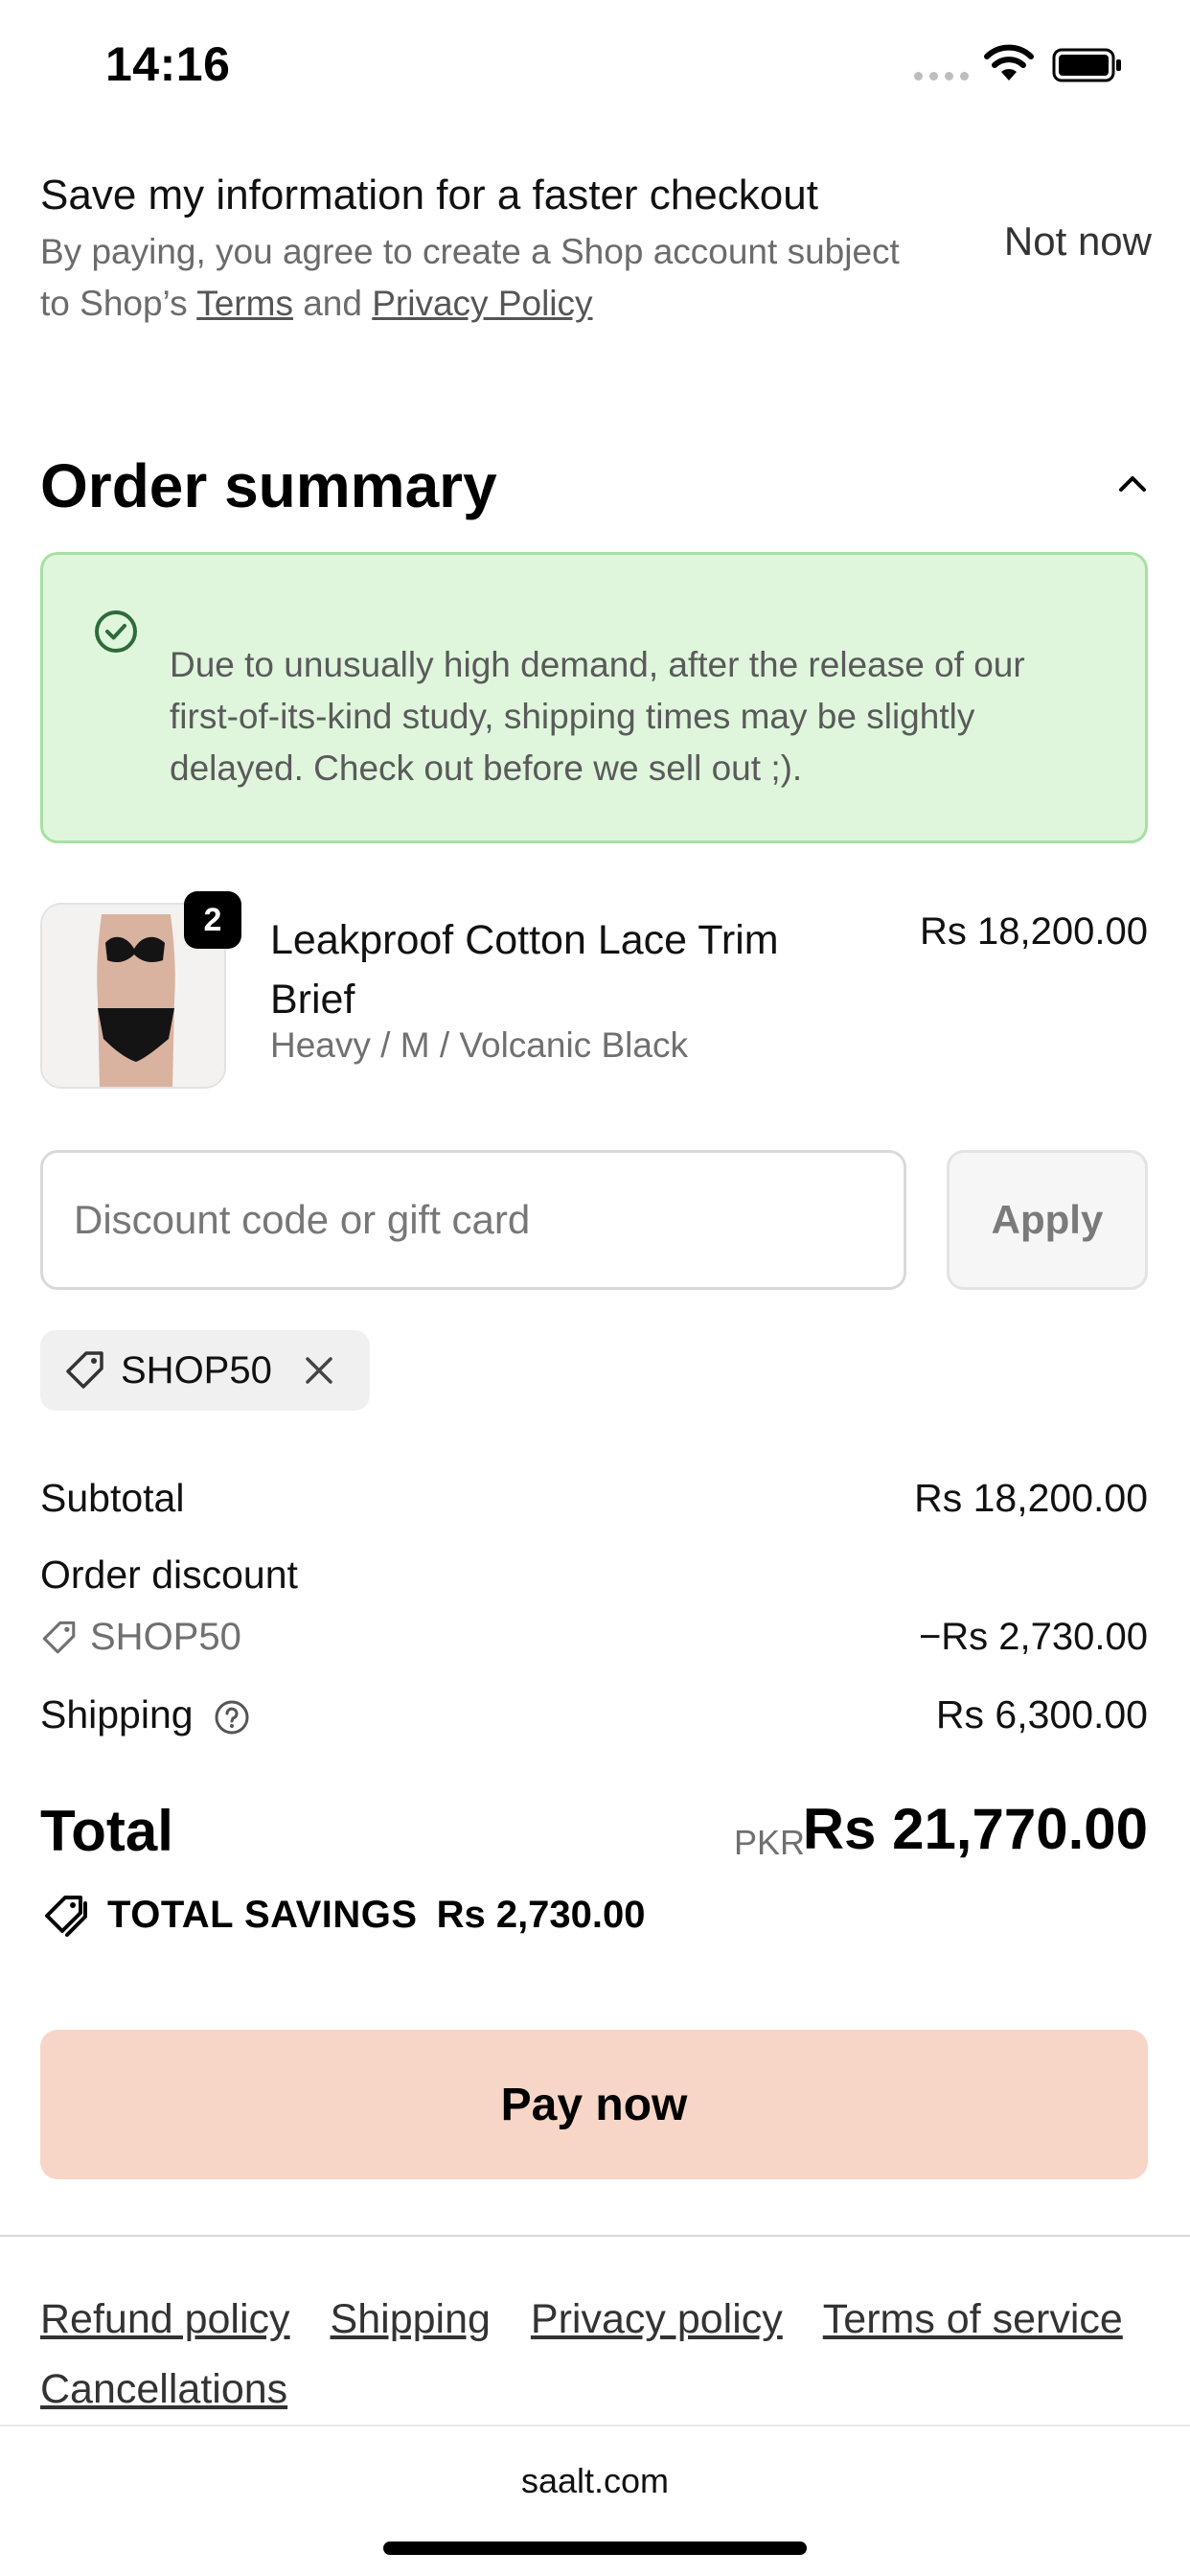 The width and height of the screenshot is (1190, 2576). What do you see at coordinates (1133, 483) in the screenshot?
I see `chevron-up-icon` at bounding box center [1133, 483].